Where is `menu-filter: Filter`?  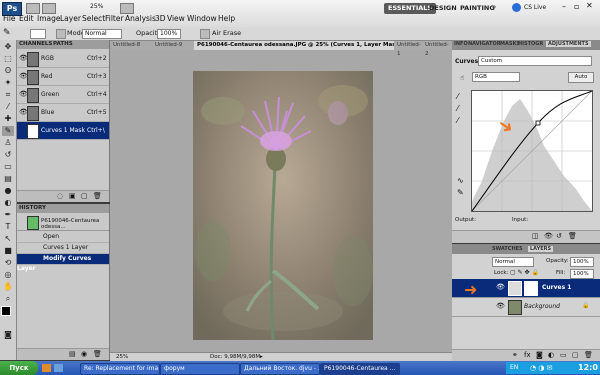
menu-filter: Filter is located at coordinates (114, 18).